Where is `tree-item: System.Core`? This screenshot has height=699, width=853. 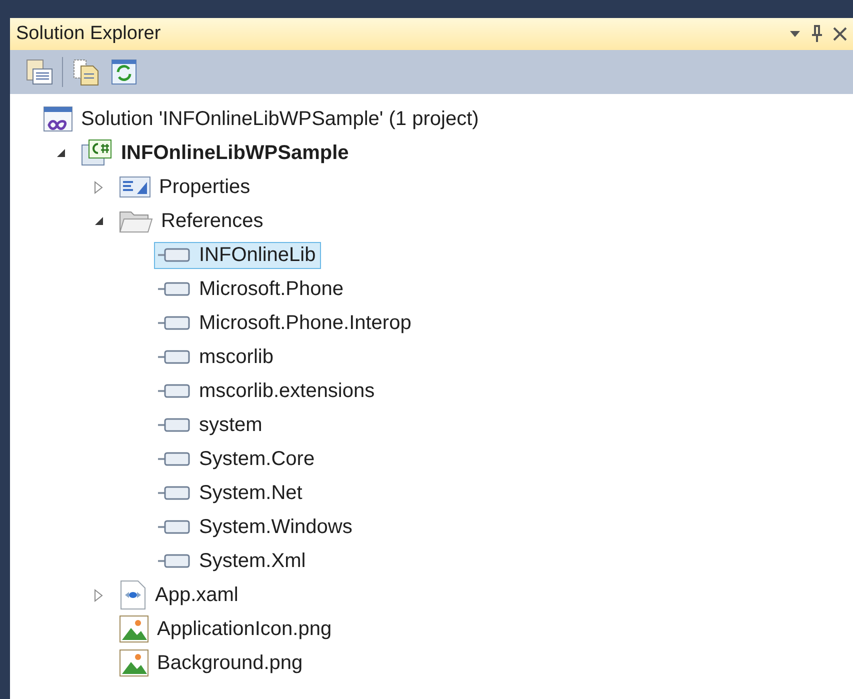
tree-item: System.Core is located at coordinates (237, 459).